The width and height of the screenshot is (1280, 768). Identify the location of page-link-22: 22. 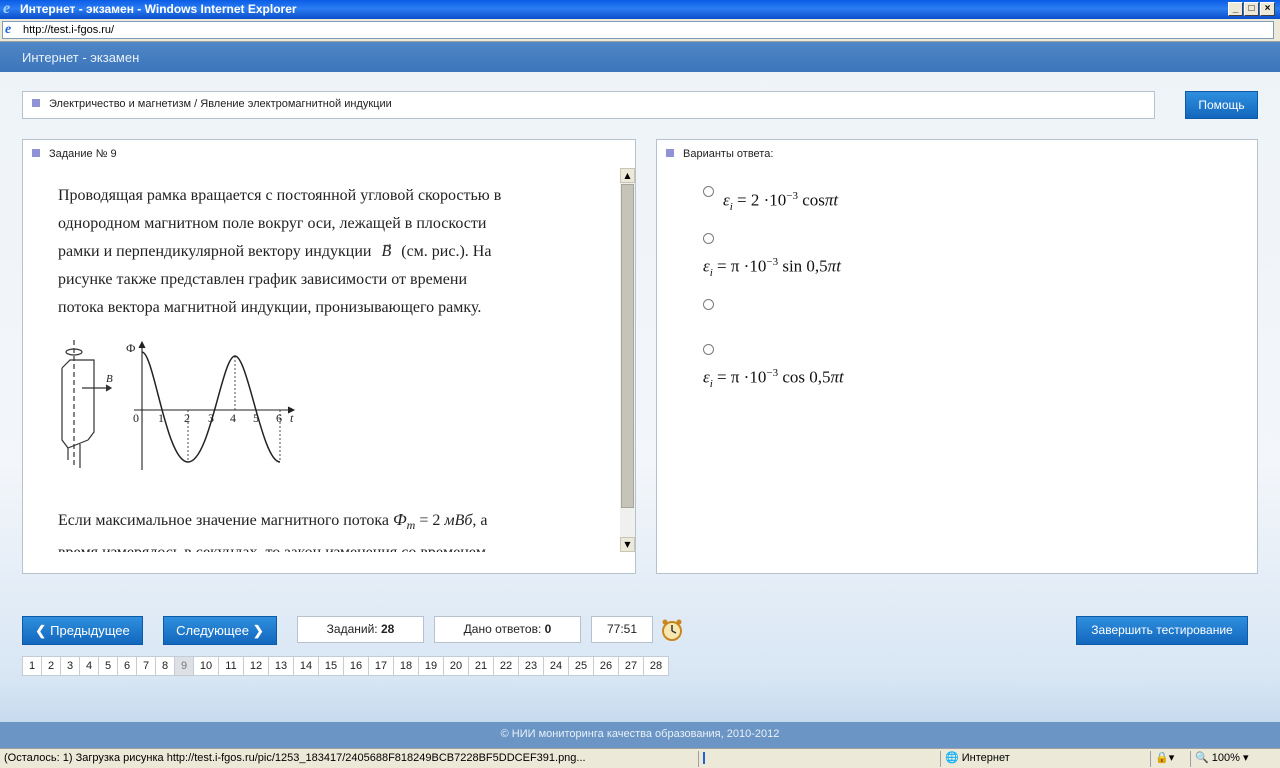
(506, 666).